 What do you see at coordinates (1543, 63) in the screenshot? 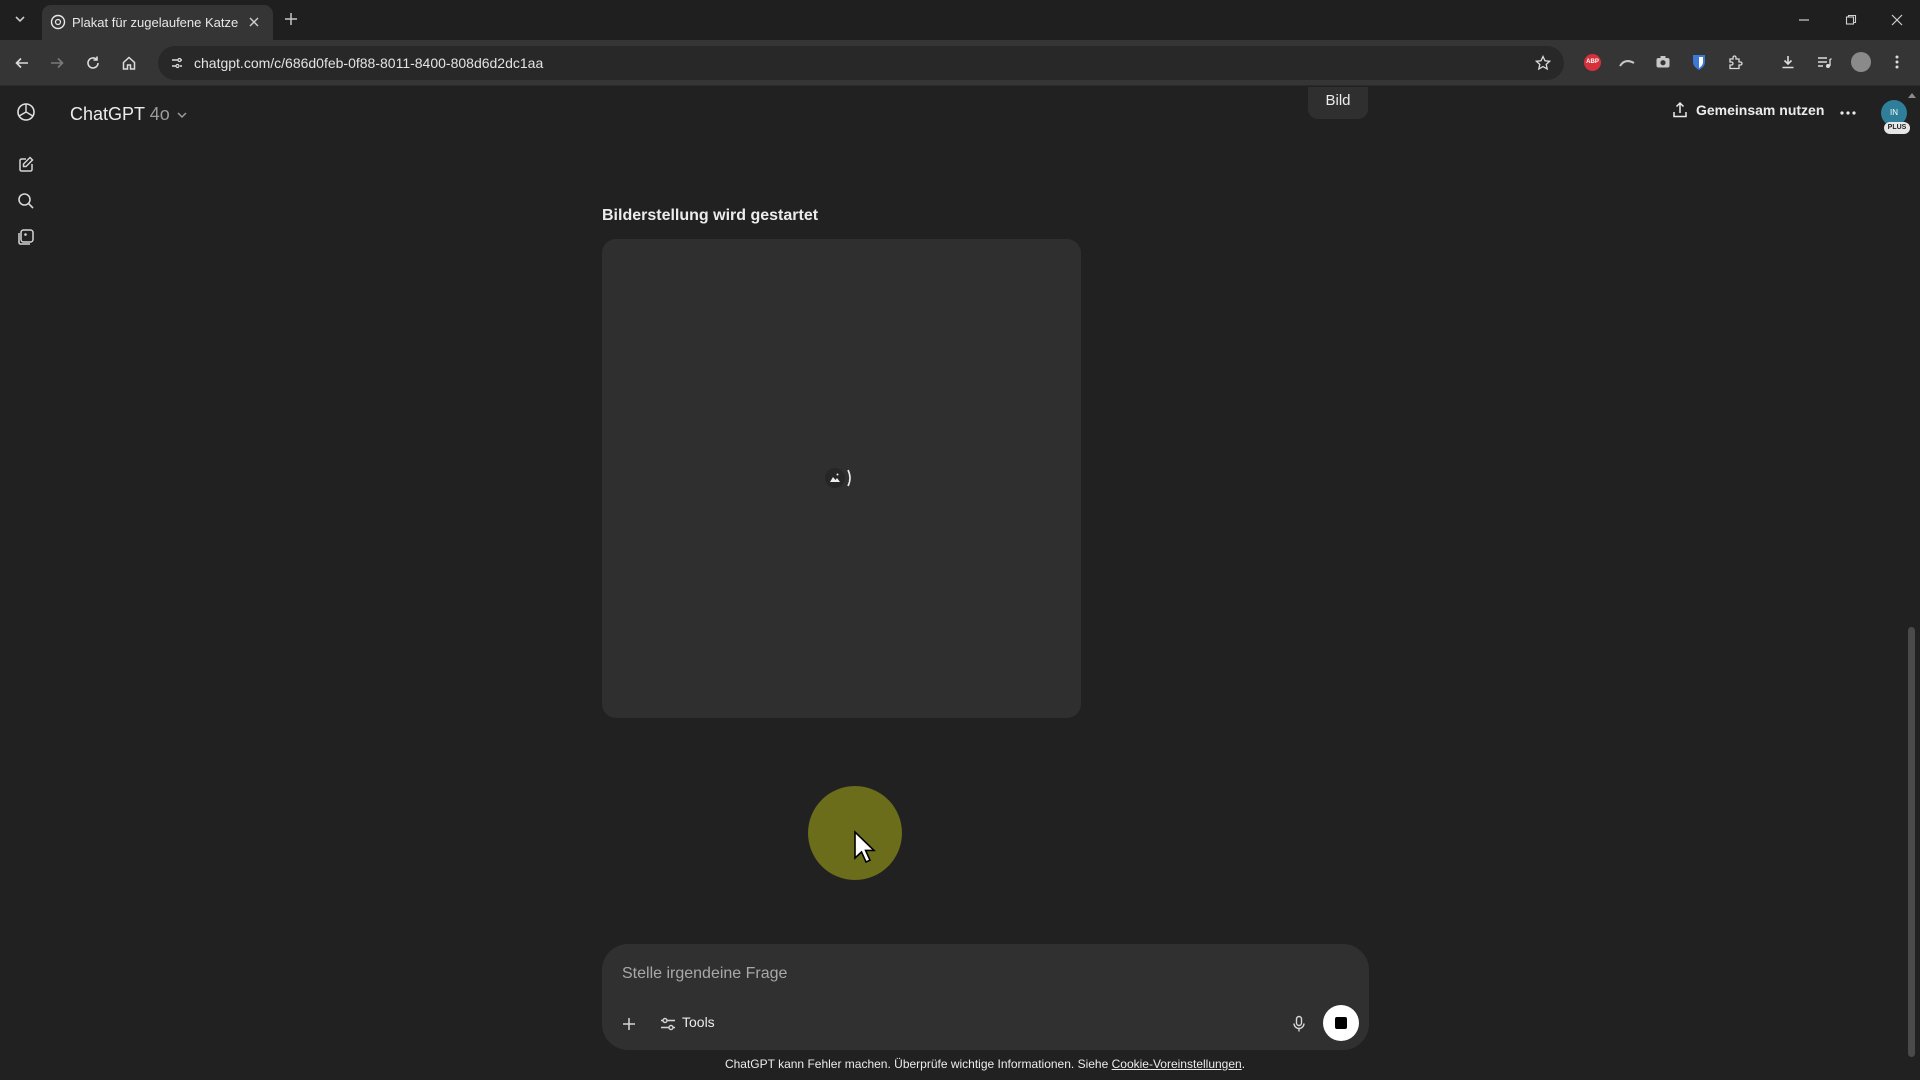
I see `bookmark-star-icon` at bounding box center [1543, 63].